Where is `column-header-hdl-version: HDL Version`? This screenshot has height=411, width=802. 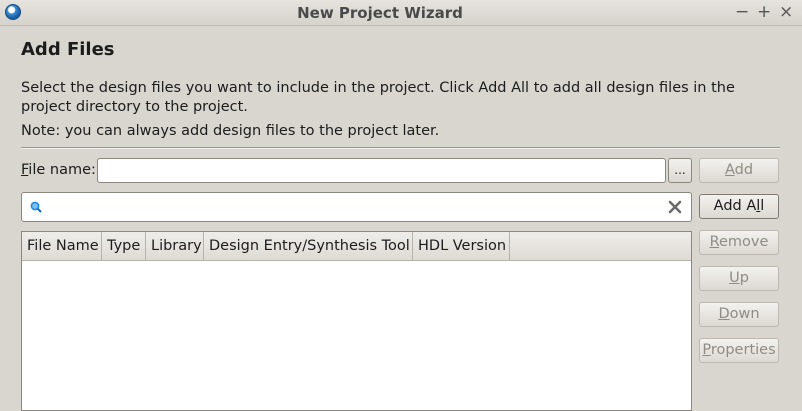
column-header-hdl-version: HDL Version is located at coordinates (461, 246).